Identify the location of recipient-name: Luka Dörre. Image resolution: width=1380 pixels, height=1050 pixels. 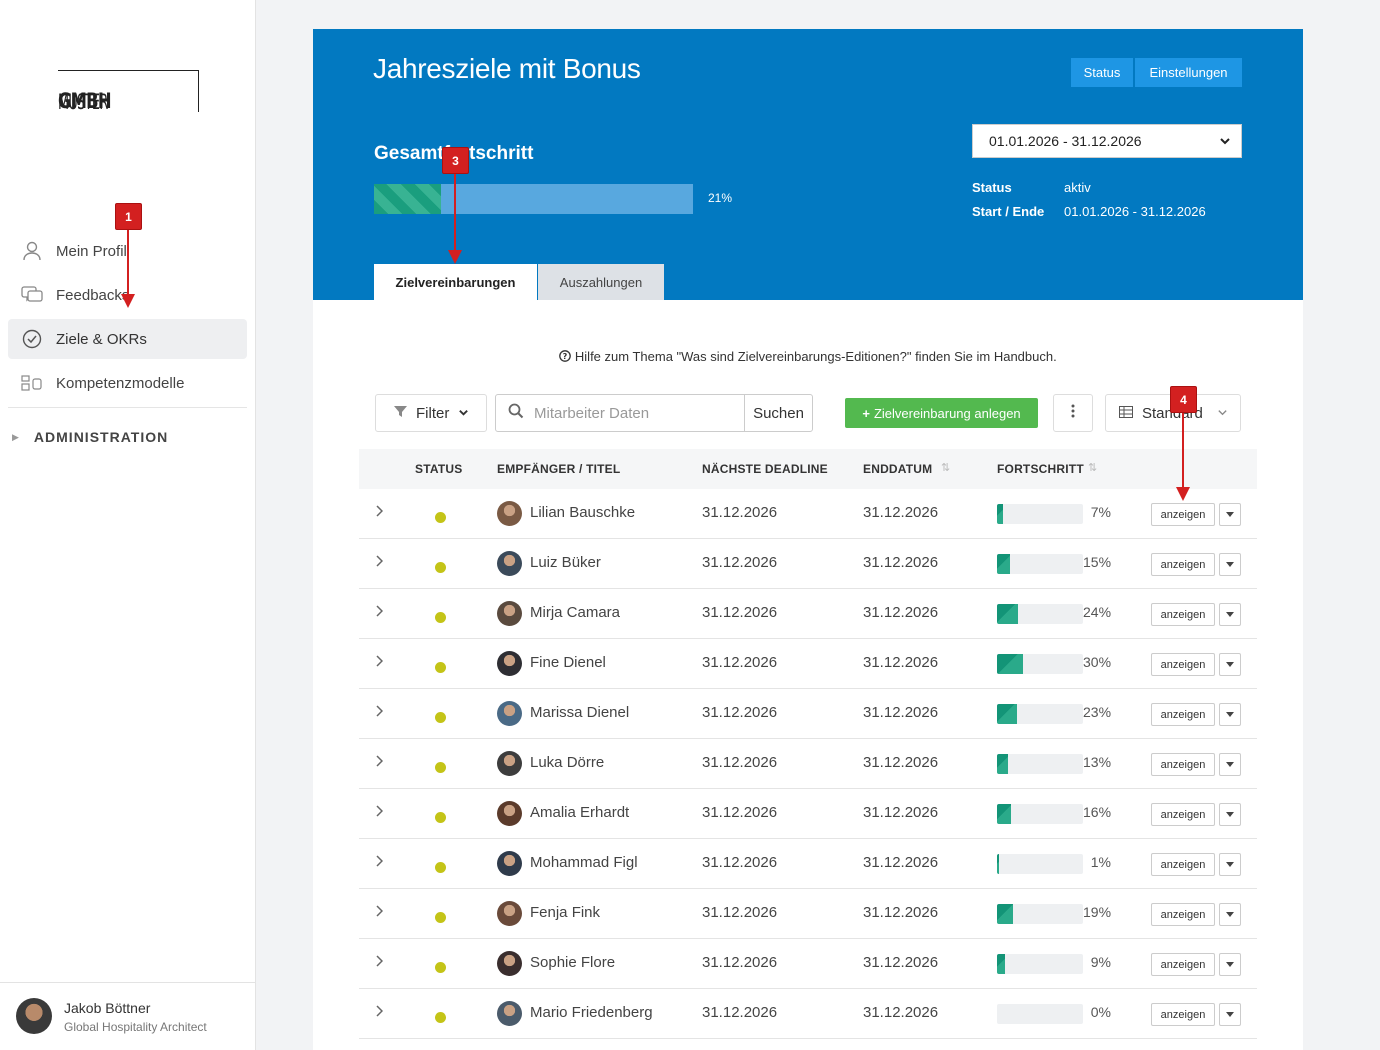
(567, 762).